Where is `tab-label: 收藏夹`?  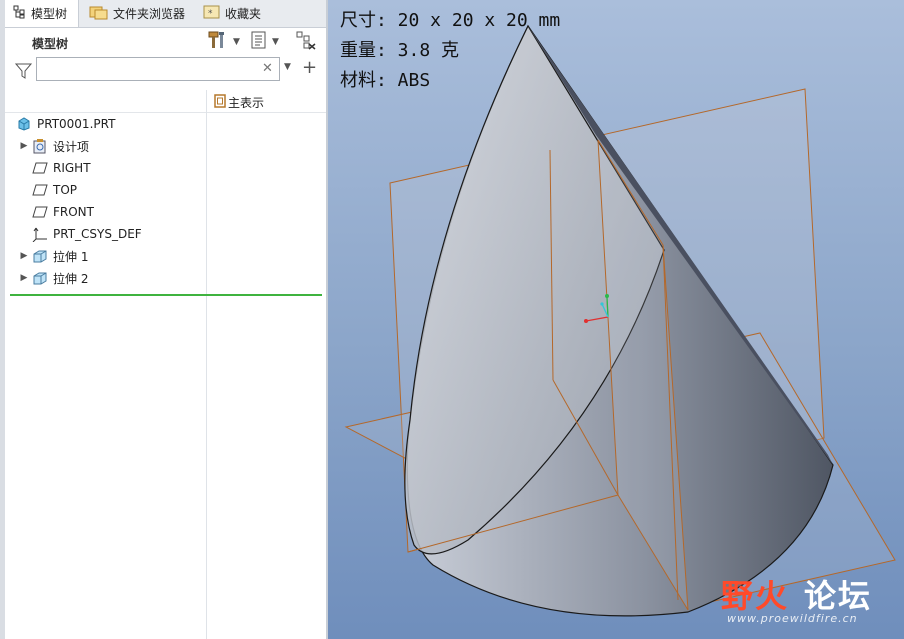
tab-label: 收藏夹 is located at coordinates (243, 14).